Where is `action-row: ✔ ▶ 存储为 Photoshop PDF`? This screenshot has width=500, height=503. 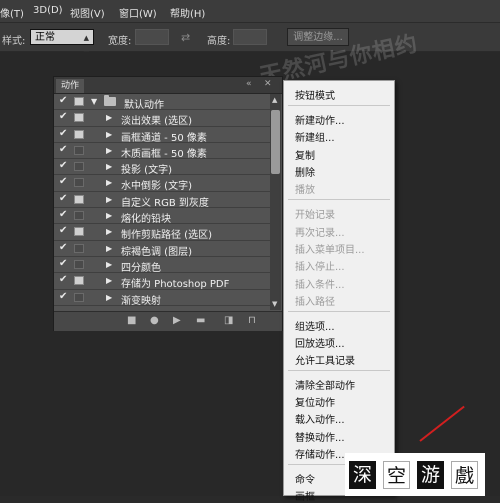
action-row: ✔ ▶ 存储为 Photoshop PDF is located at coordinates (162, 281).